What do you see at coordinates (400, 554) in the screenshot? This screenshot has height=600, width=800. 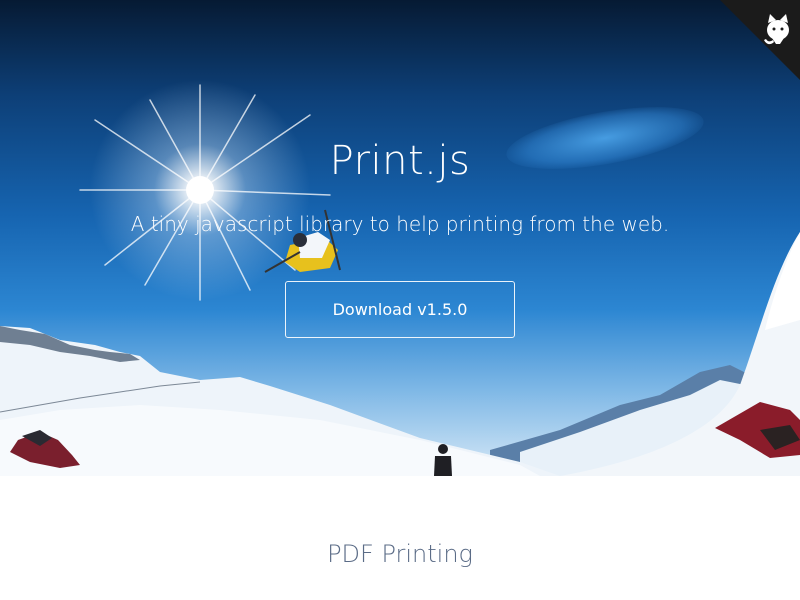 I see `section-title: PDF Printing` at bounding box center [400, 554].